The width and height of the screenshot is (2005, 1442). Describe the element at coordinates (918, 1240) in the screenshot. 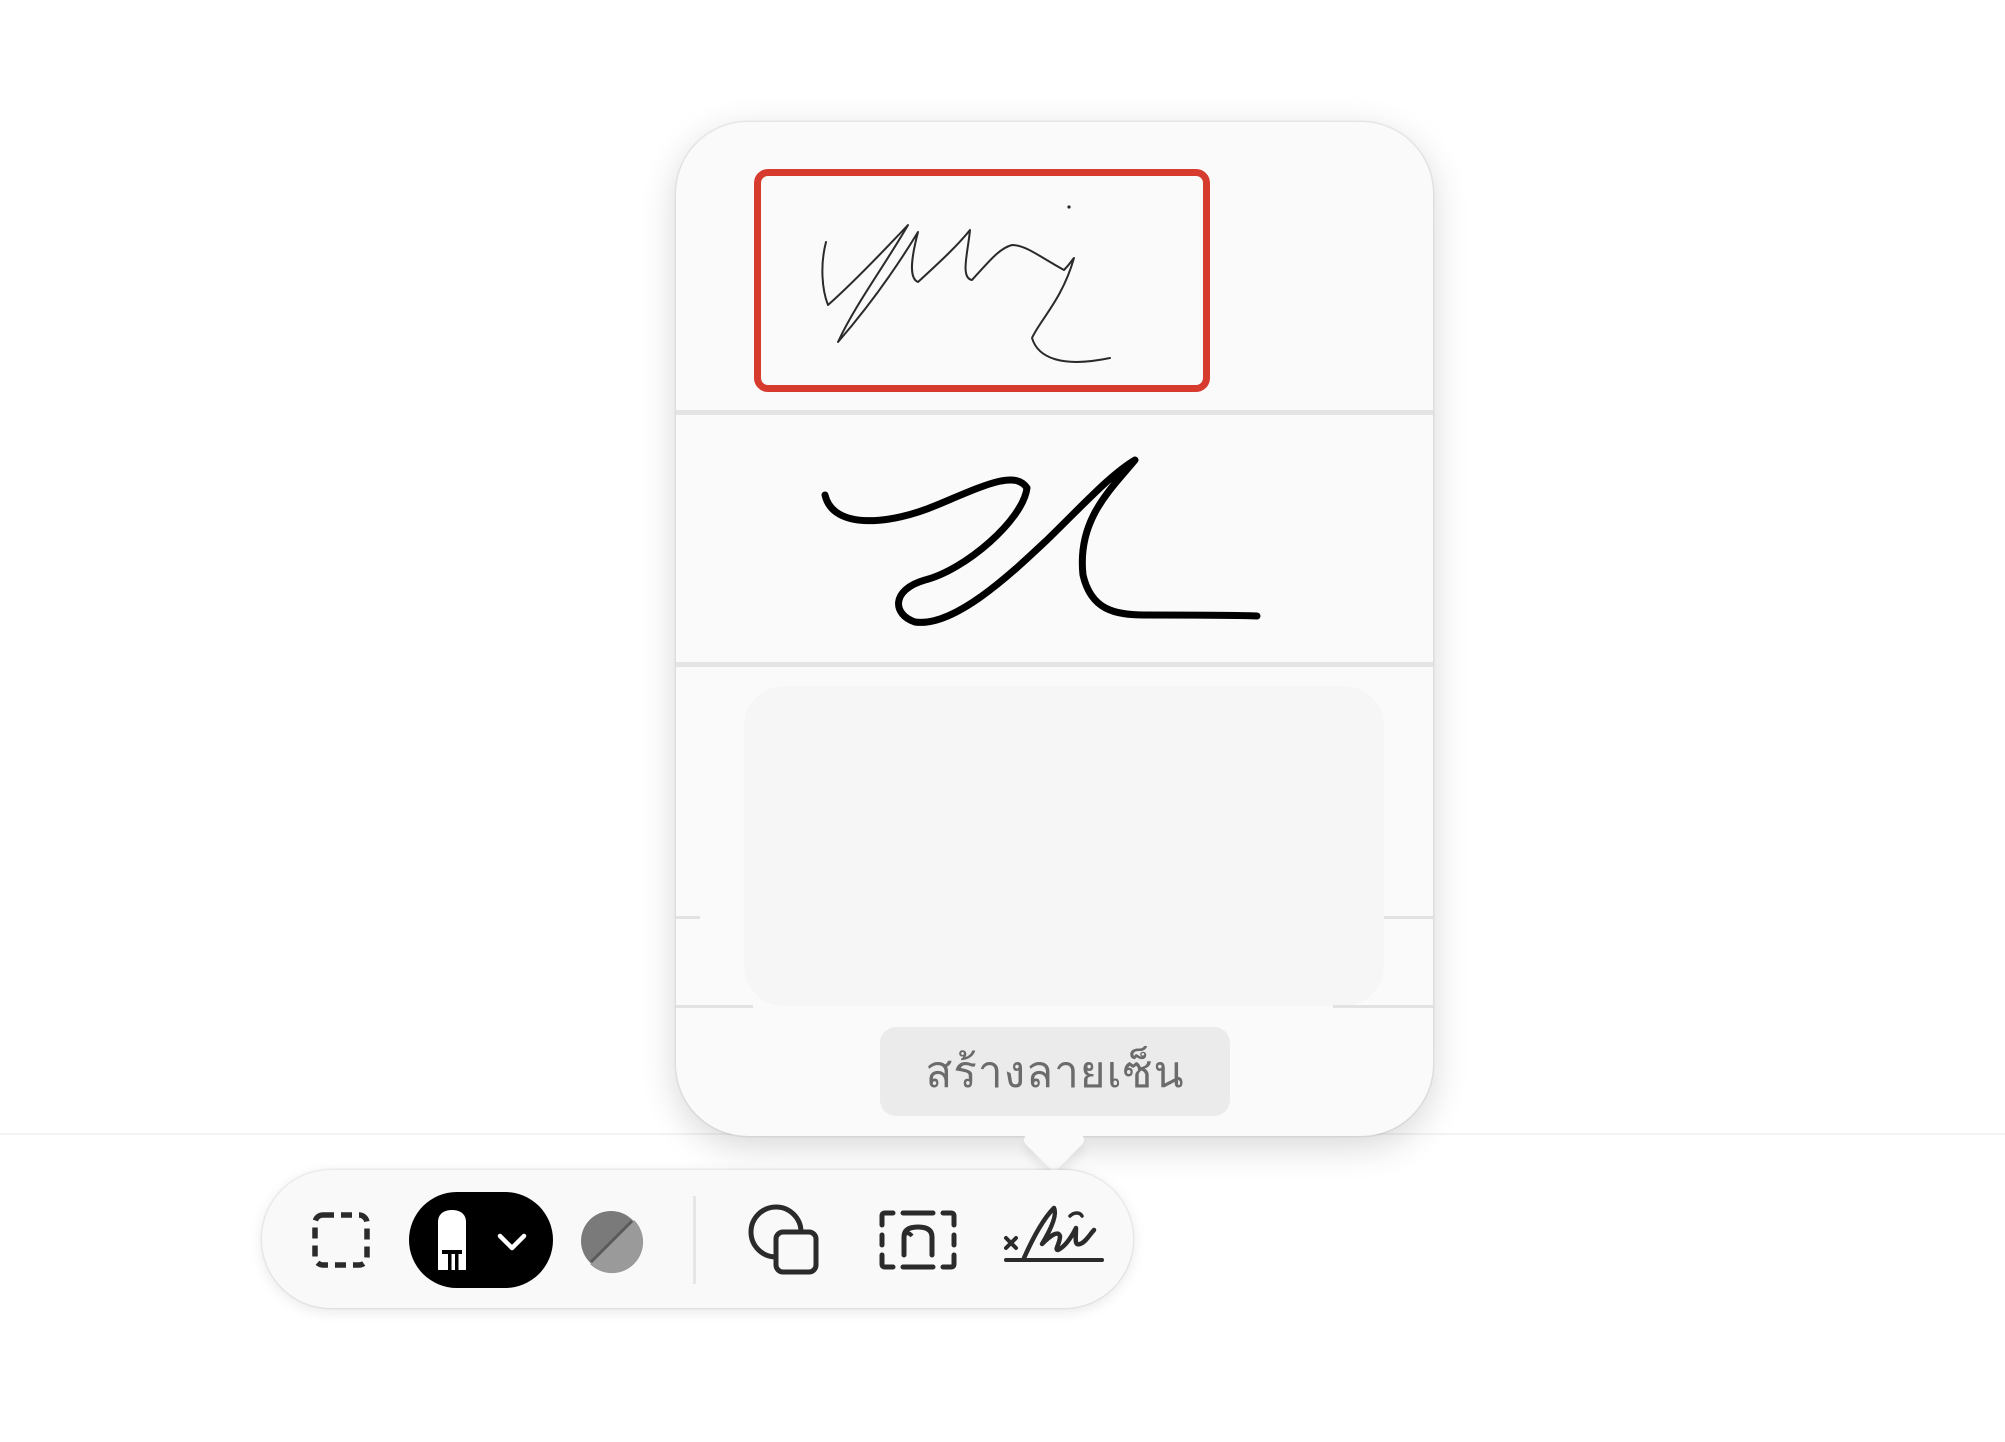

I see `text-box-icon` at that location.